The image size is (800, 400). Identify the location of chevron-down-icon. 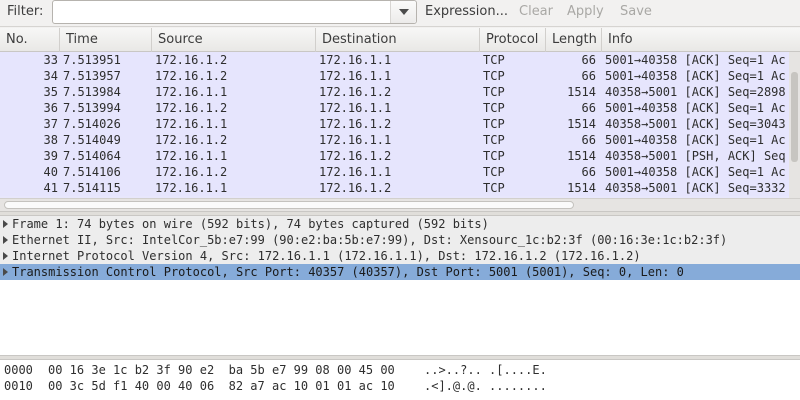
(404, 12).